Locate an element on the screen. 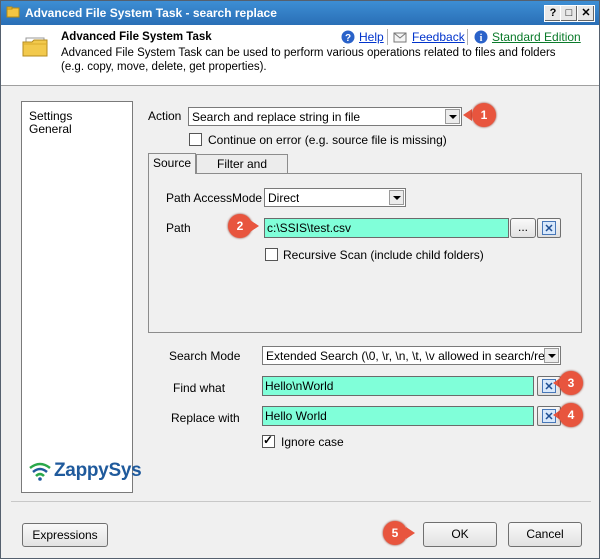  wifi-logo-icon is located at coordinates (40, 471).